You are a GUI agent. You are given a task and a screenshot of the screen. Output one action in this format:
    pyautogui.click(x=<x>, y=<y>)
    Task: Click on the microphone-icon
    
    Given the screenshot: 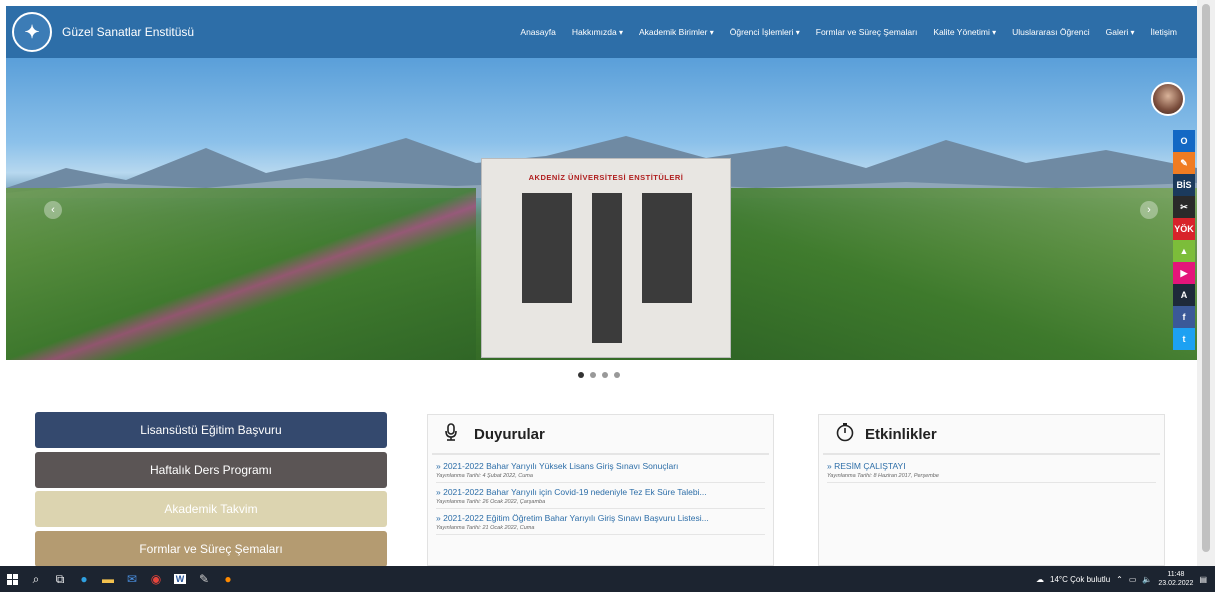 What is the action you would take?
    pyautogui.click(x=454, y=434)
    